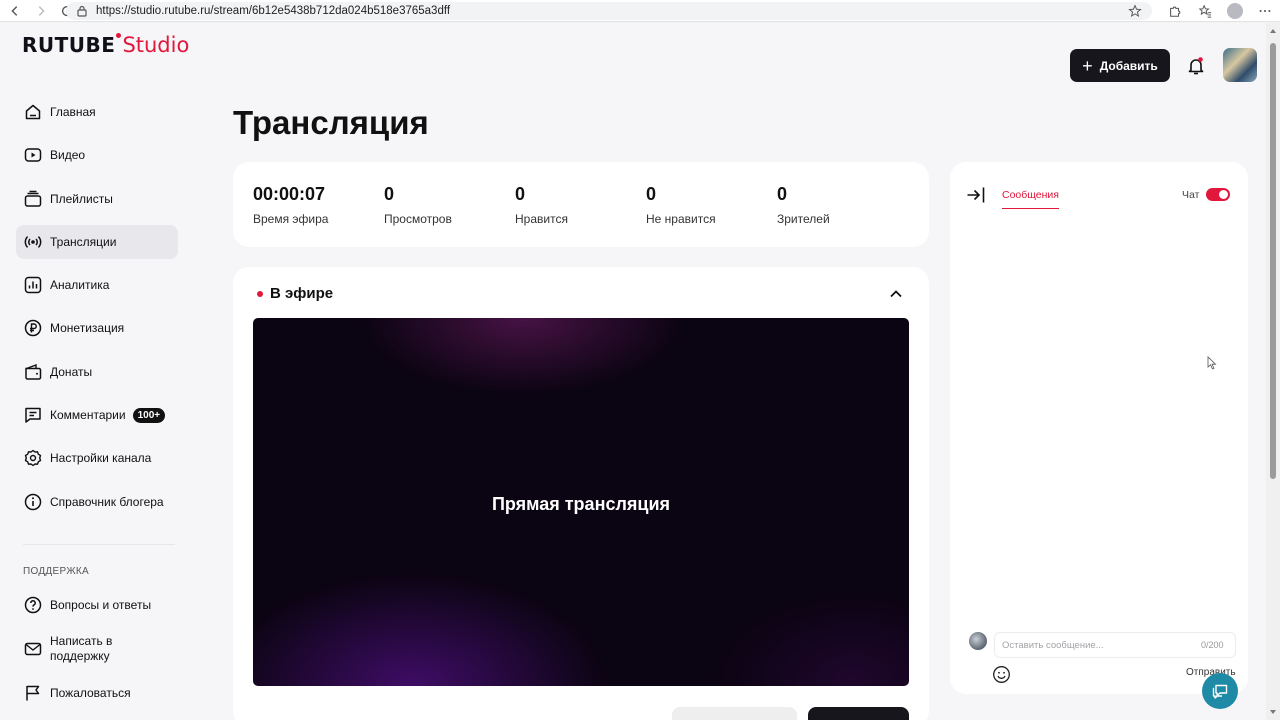 The height and width of the screenshot is (720, 1280). Describe the element at coordinates (68, 155) in the screenshot. I see `sidebar-item-label: Видео` at that location.